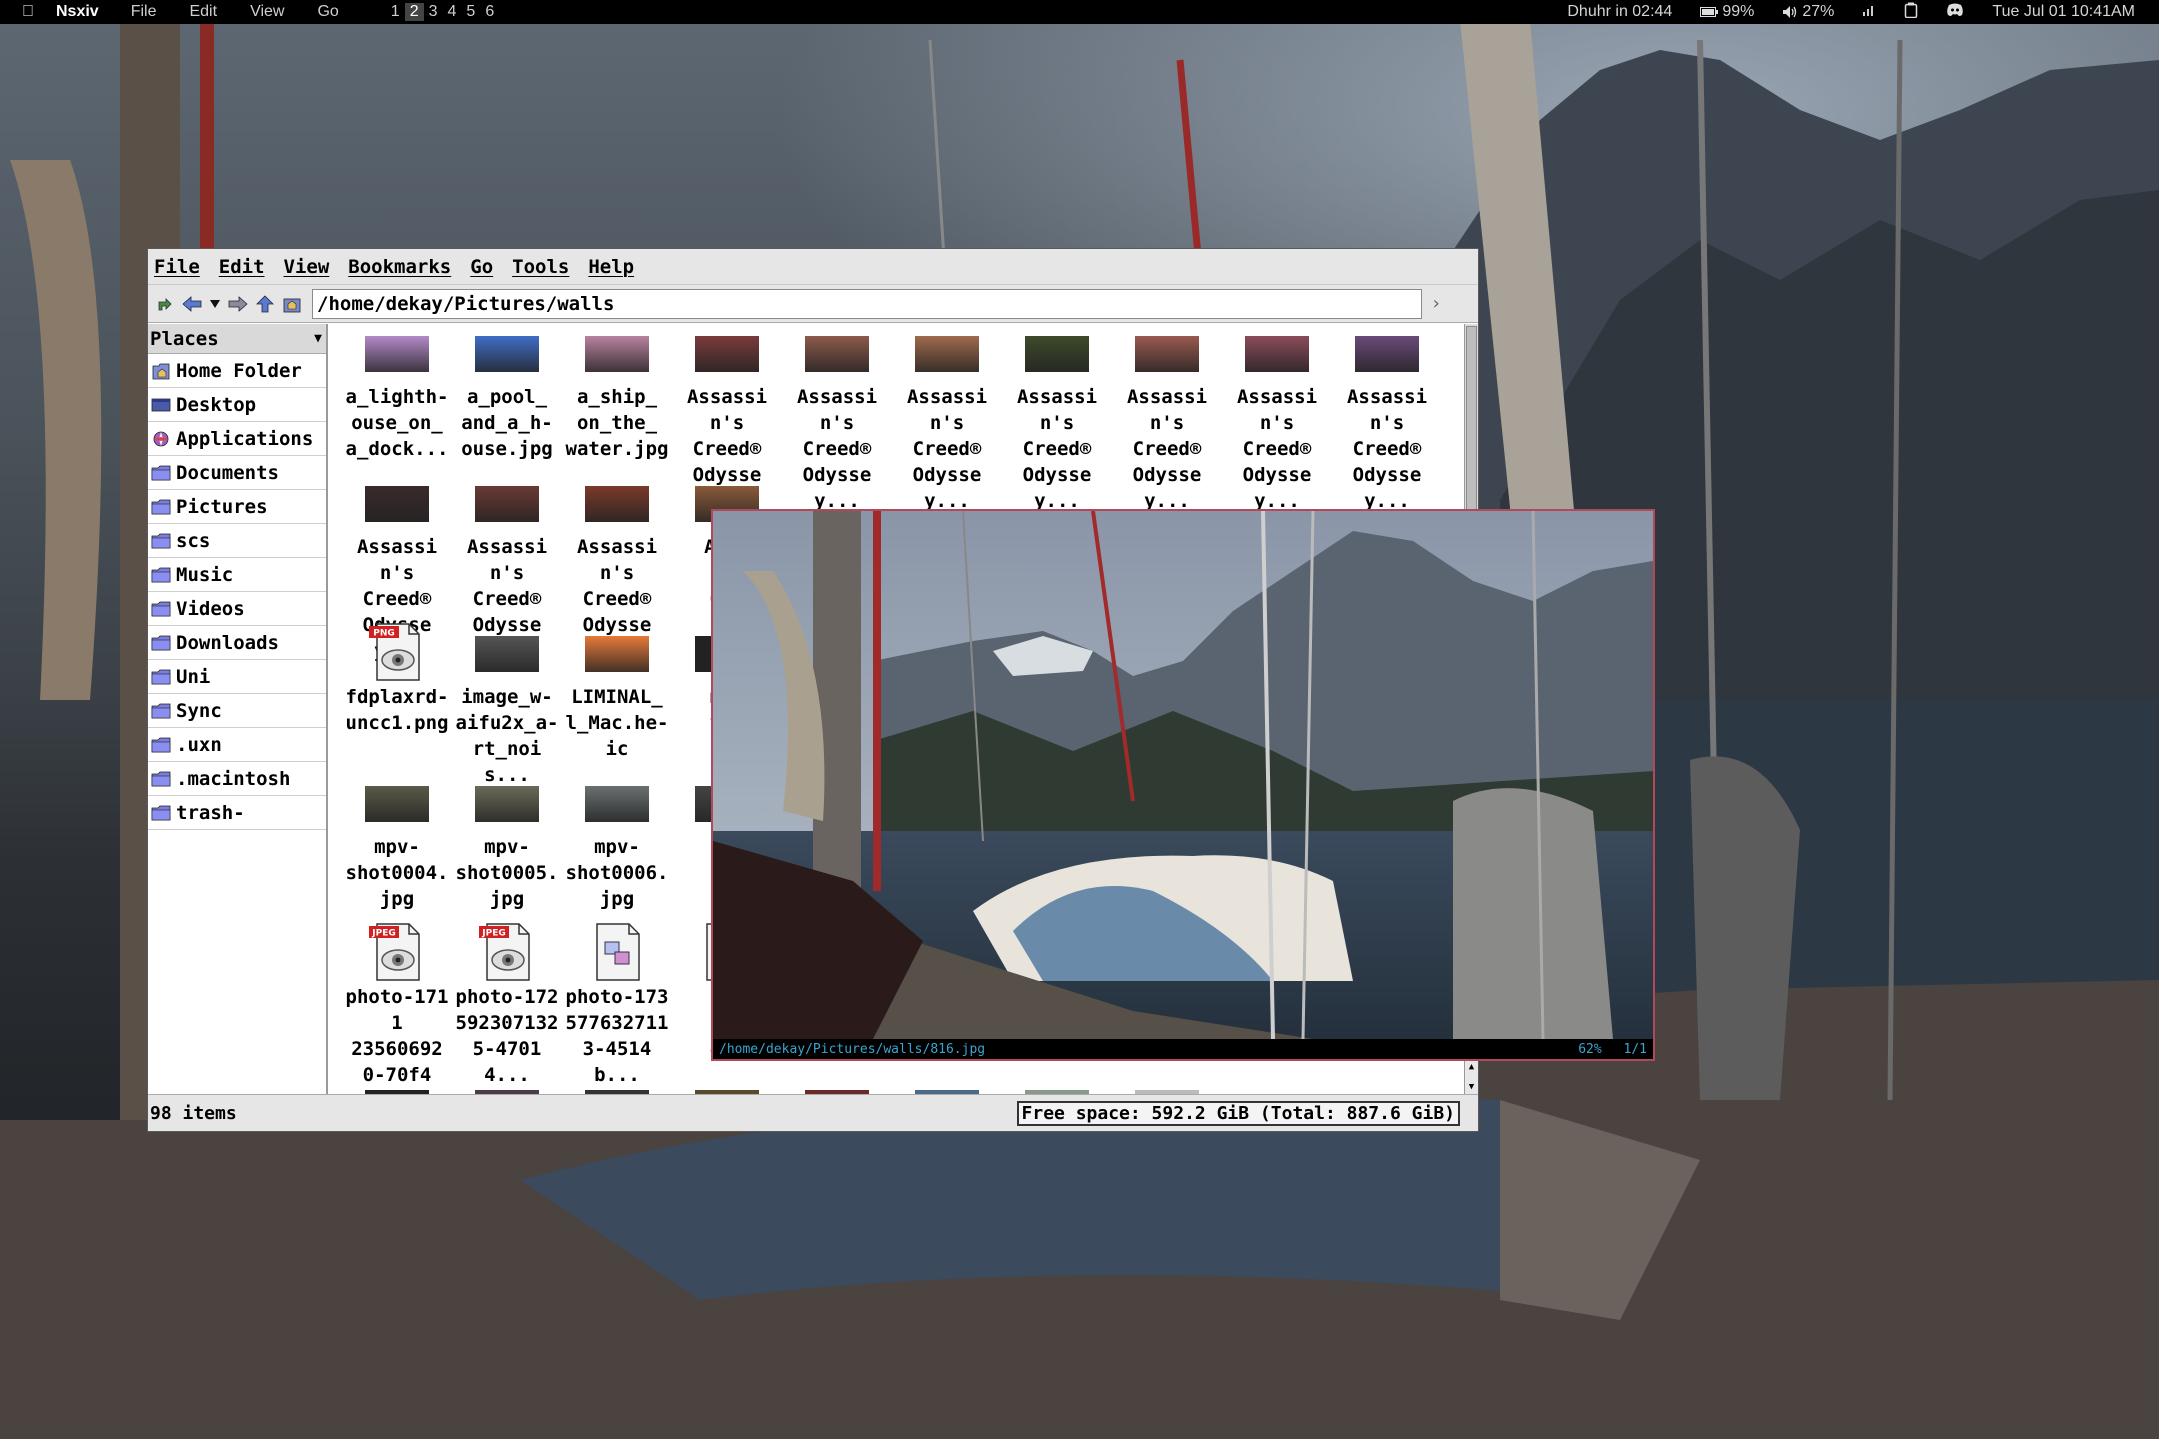 The width and height of the screenshot is (2159, 1439). Describe the element at coordinates (242, 267) in the screenshot. I see `fm-menu-edit: Edit` at that location.